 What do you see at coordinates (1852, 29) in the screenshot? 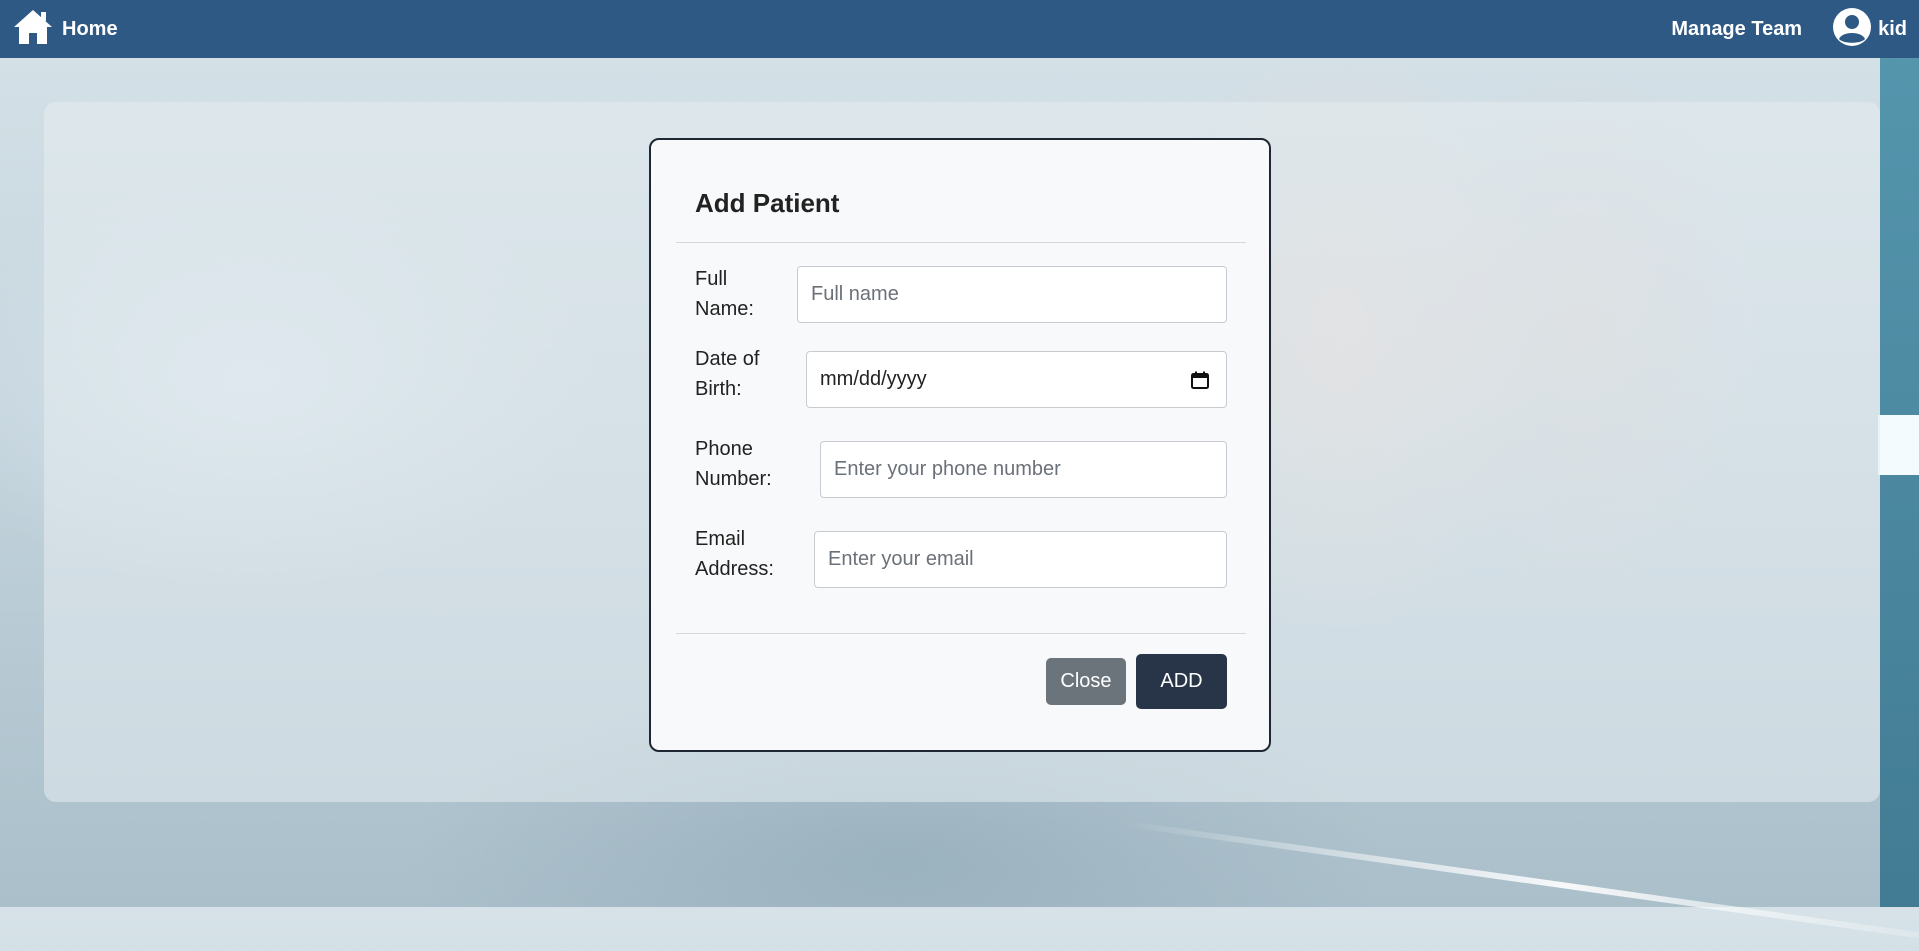
I see `user-circle-icon` at bounding box center [1852, 29].